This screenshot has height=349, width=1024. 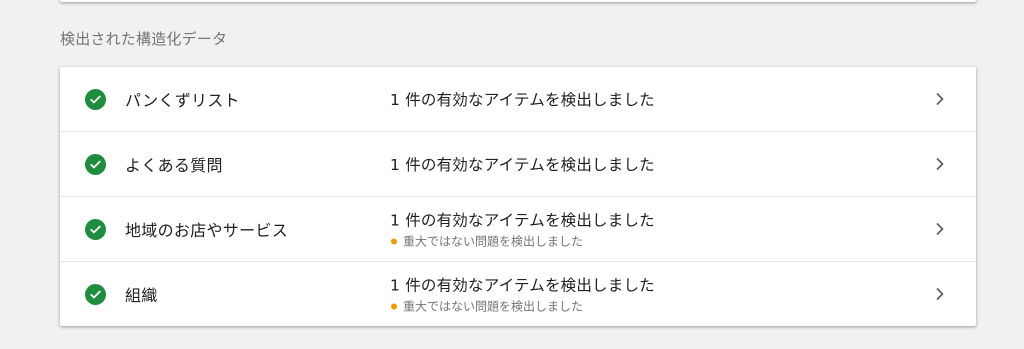 I want to click on item-name: 組織, so click(x=141, y=295).